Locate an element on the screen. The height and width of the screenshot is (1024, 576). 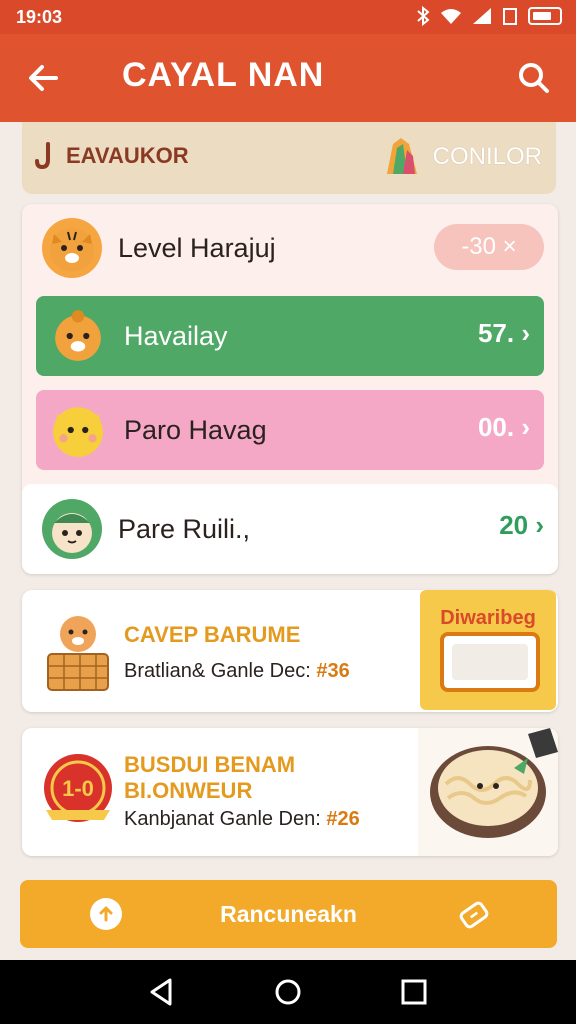
list-item: Paro Havag 00. › is located at coordinates (290, 430).